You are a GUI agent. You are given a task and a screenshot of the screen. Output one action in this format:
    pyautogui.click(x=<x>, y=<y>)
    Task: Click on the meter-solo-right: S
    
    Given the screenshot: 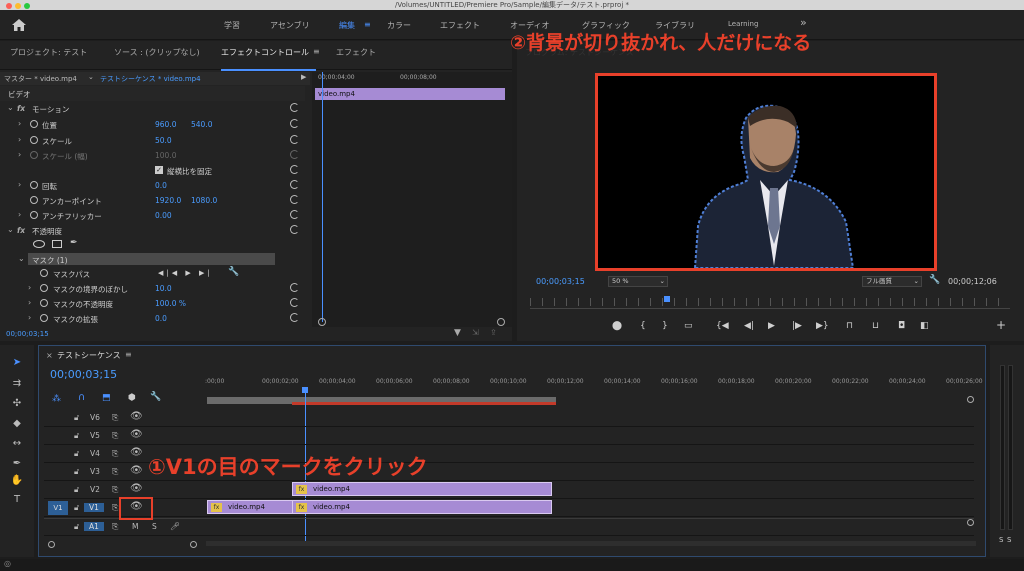 What is the action you would take?
    pyautogui.click(x=1009, y=540)
    